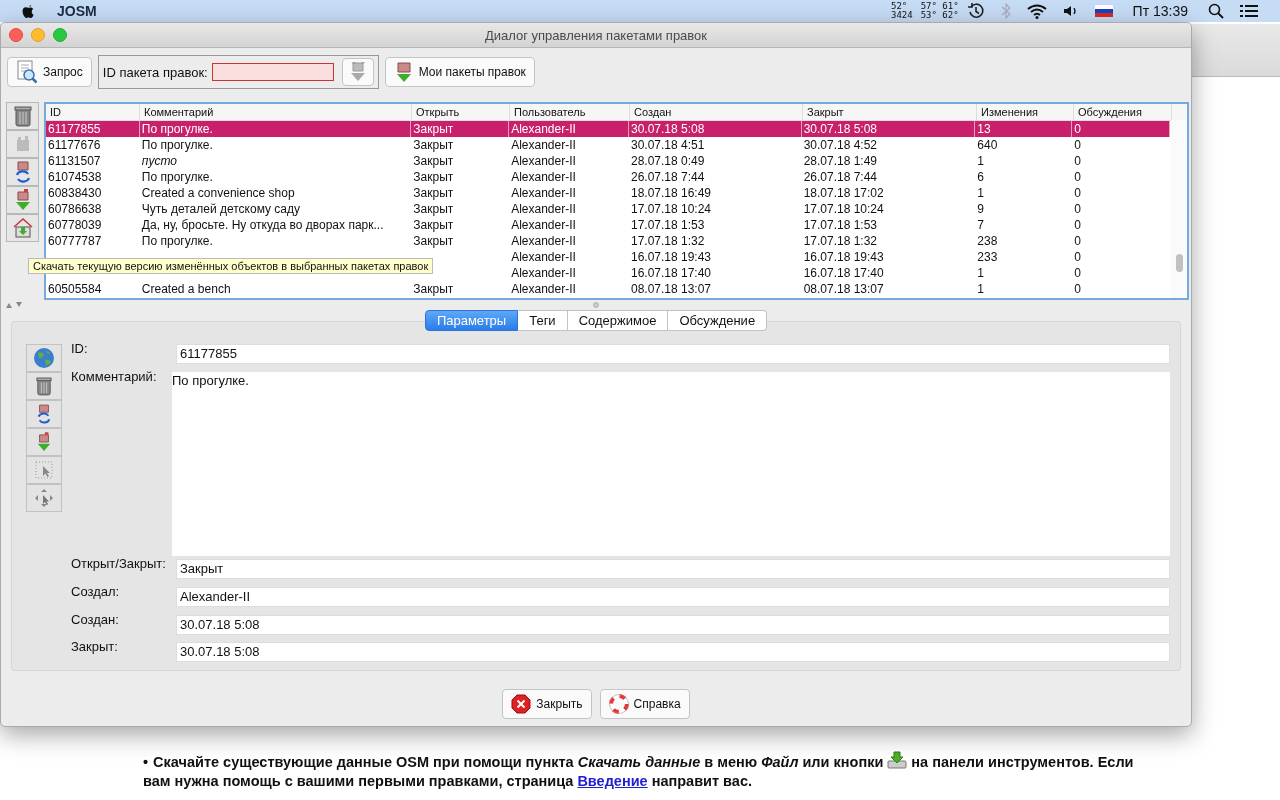 This screenshot has height=800, width=1280. Describe the element at coordinates (975, 11) in the screenshot. I see `clock-history-icon` at that location.